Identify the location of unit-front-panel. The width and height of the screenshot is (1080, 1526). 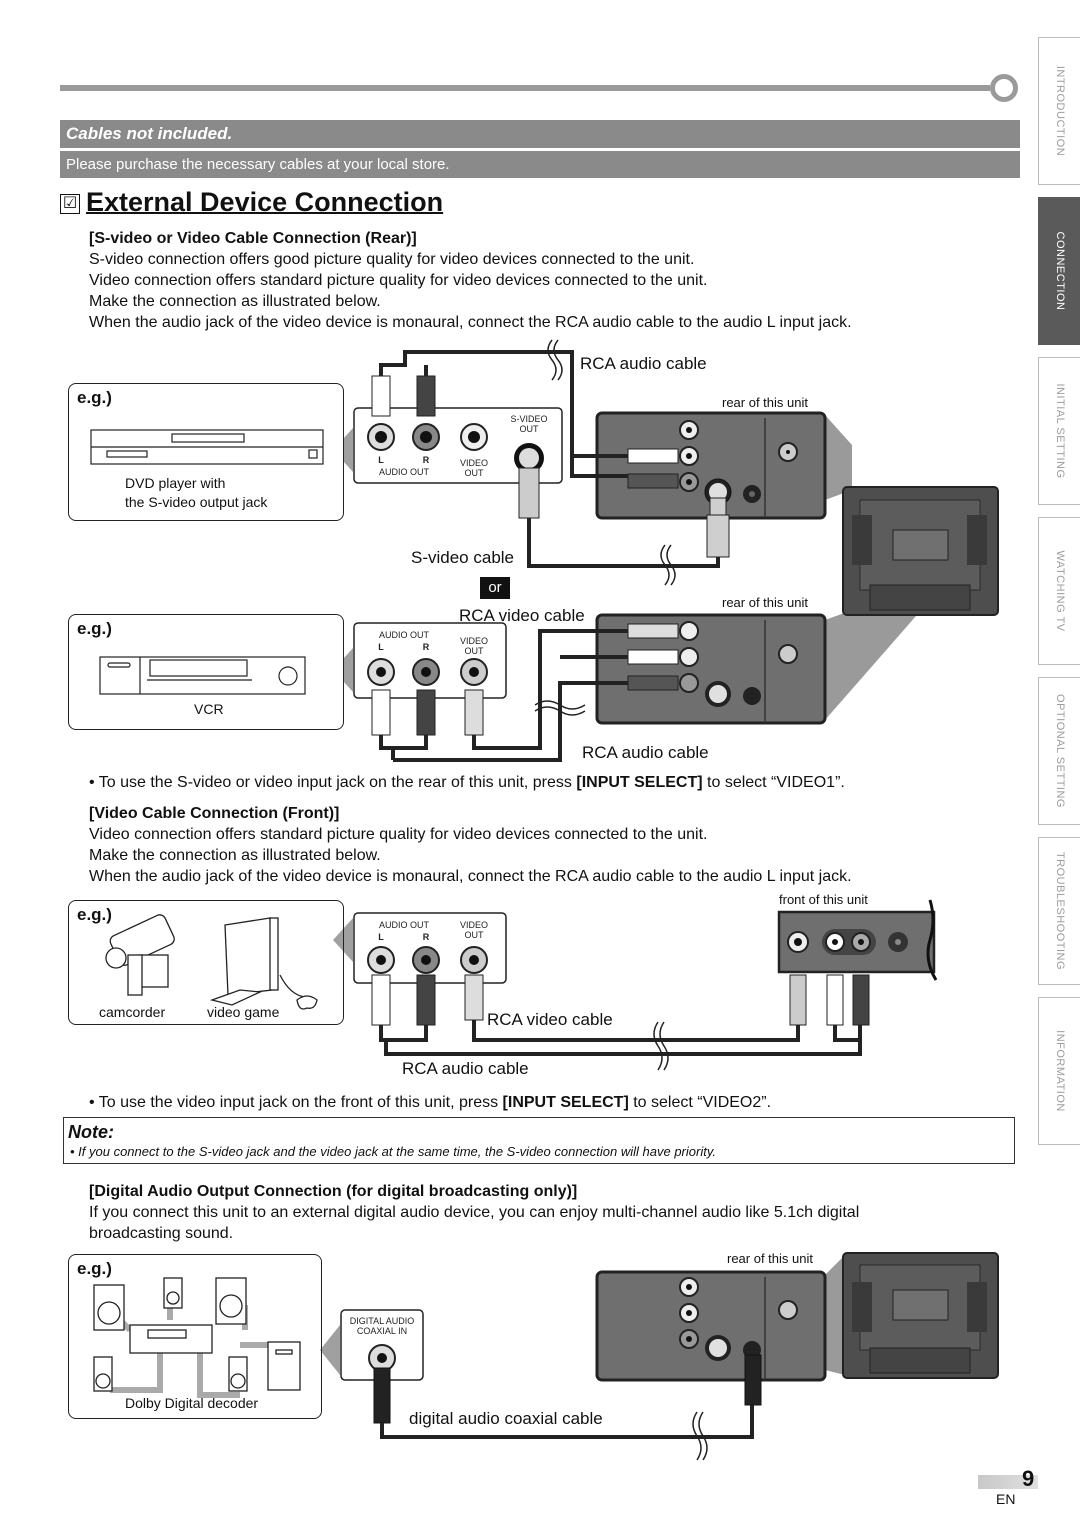
(857, 940).